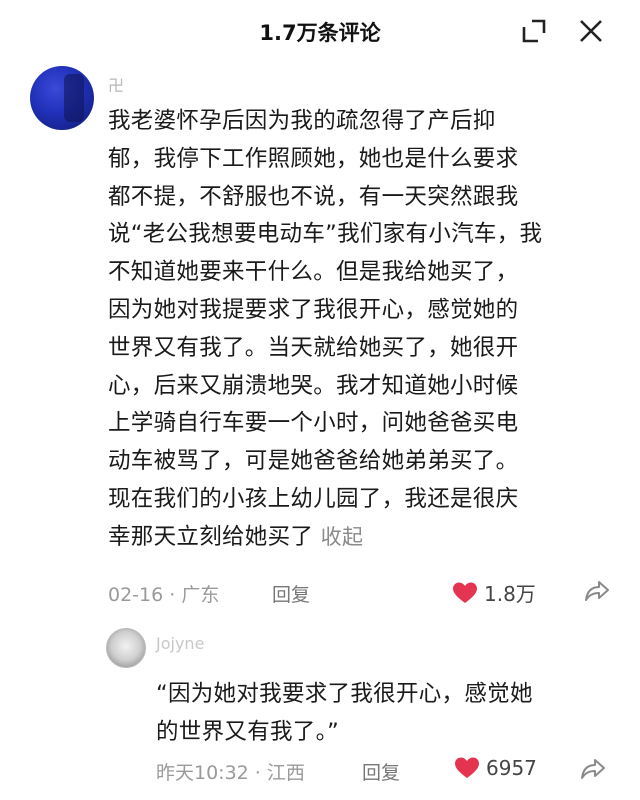 The width and height of the screenshot is (640, 800). I want to click on reply-meta: 昨天10:32 · 江西 回复 6957, so click(386, 770).